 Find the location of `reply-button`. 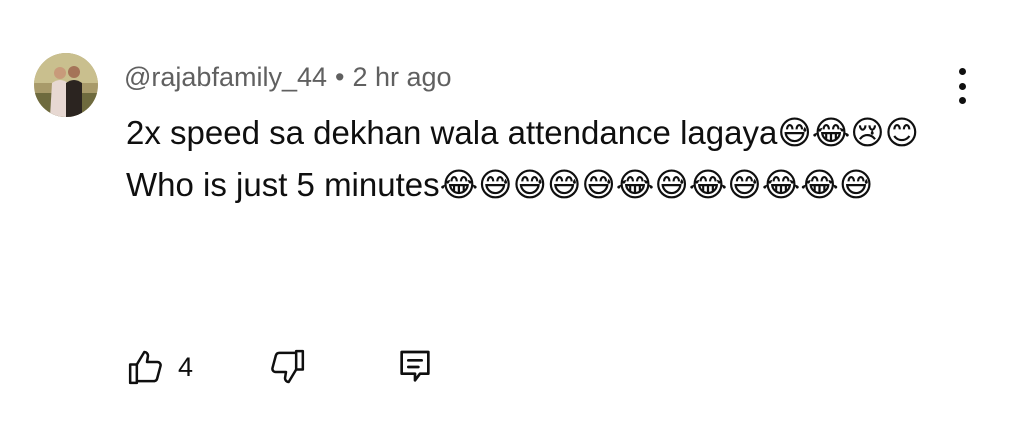

reply-button is located at coordinates (415, 367).